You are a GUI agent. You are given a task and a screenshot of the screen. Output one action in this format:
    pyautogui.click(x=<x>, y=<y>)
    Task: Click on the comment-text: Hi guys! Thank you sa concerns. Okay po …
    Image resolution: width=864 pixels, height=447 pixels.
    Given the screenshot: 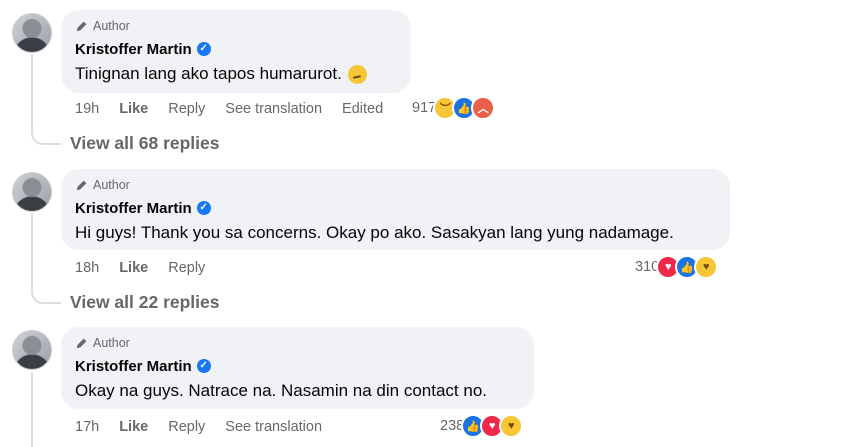 What is the action you would take?
    pyautogui.click(x=395, y=233)
    